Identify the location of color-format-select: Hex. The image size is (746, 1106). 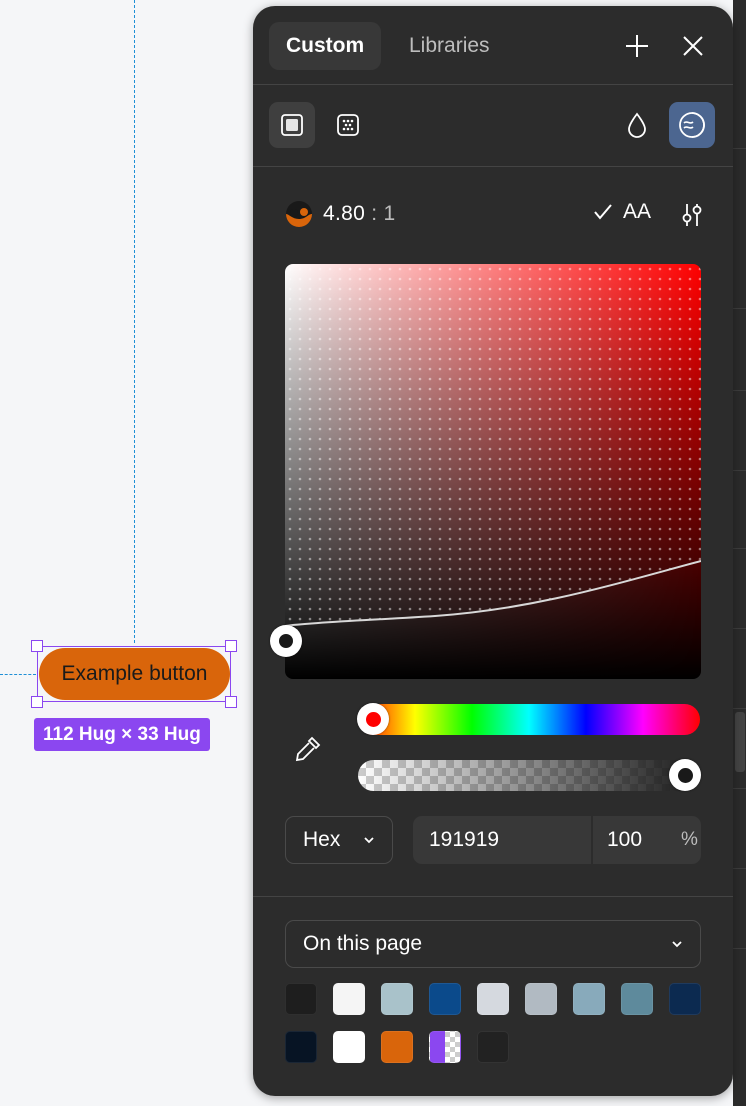
(339, 840).